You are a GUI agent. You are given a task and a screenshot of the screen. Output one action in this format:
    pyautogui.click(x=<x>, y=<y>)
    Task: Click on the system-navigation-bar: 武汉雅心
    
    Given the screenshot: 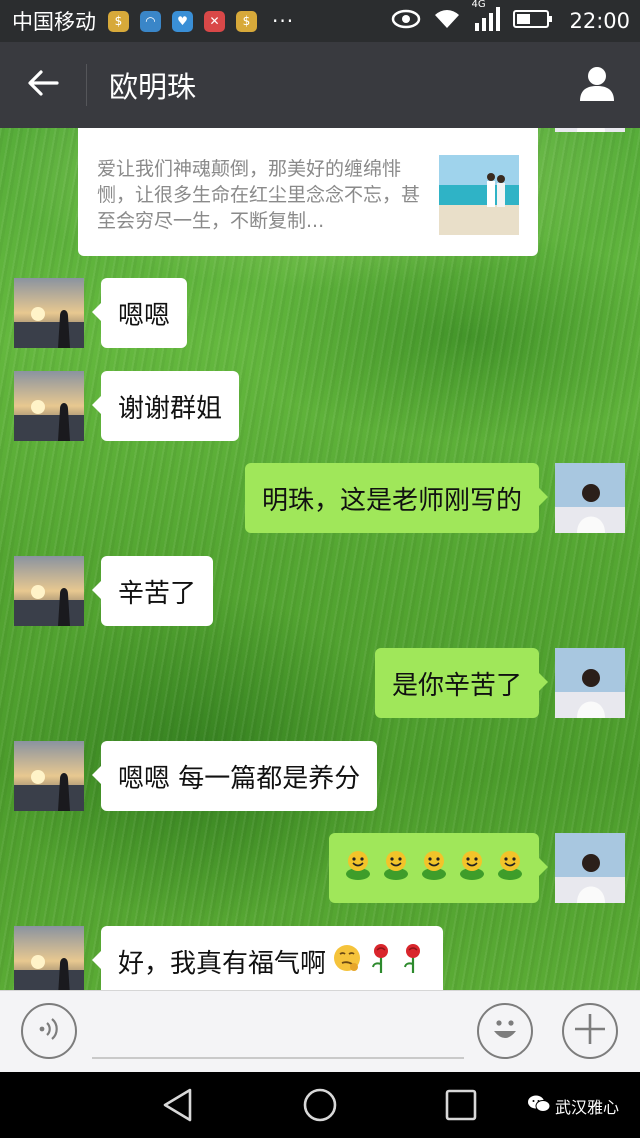 What is the action you would take?
    pyautogui.click(x=320, y=1105)
    